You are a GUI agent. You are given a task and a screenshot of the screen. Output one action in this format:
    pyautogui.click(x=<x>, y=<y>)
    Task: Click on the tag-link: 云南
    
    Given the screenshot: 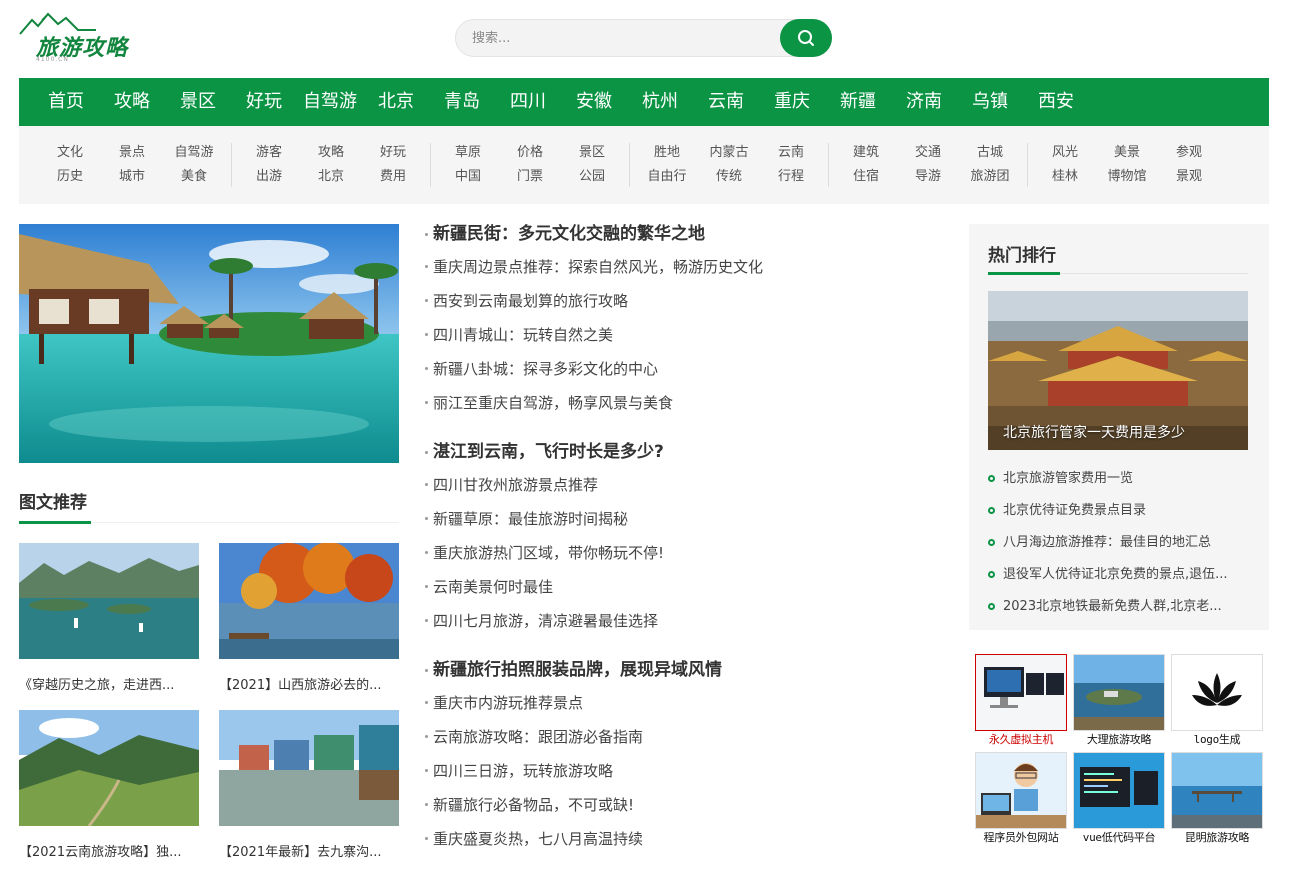 What is the action you would take?
    pyautogui.click(x=791, y=153)
    